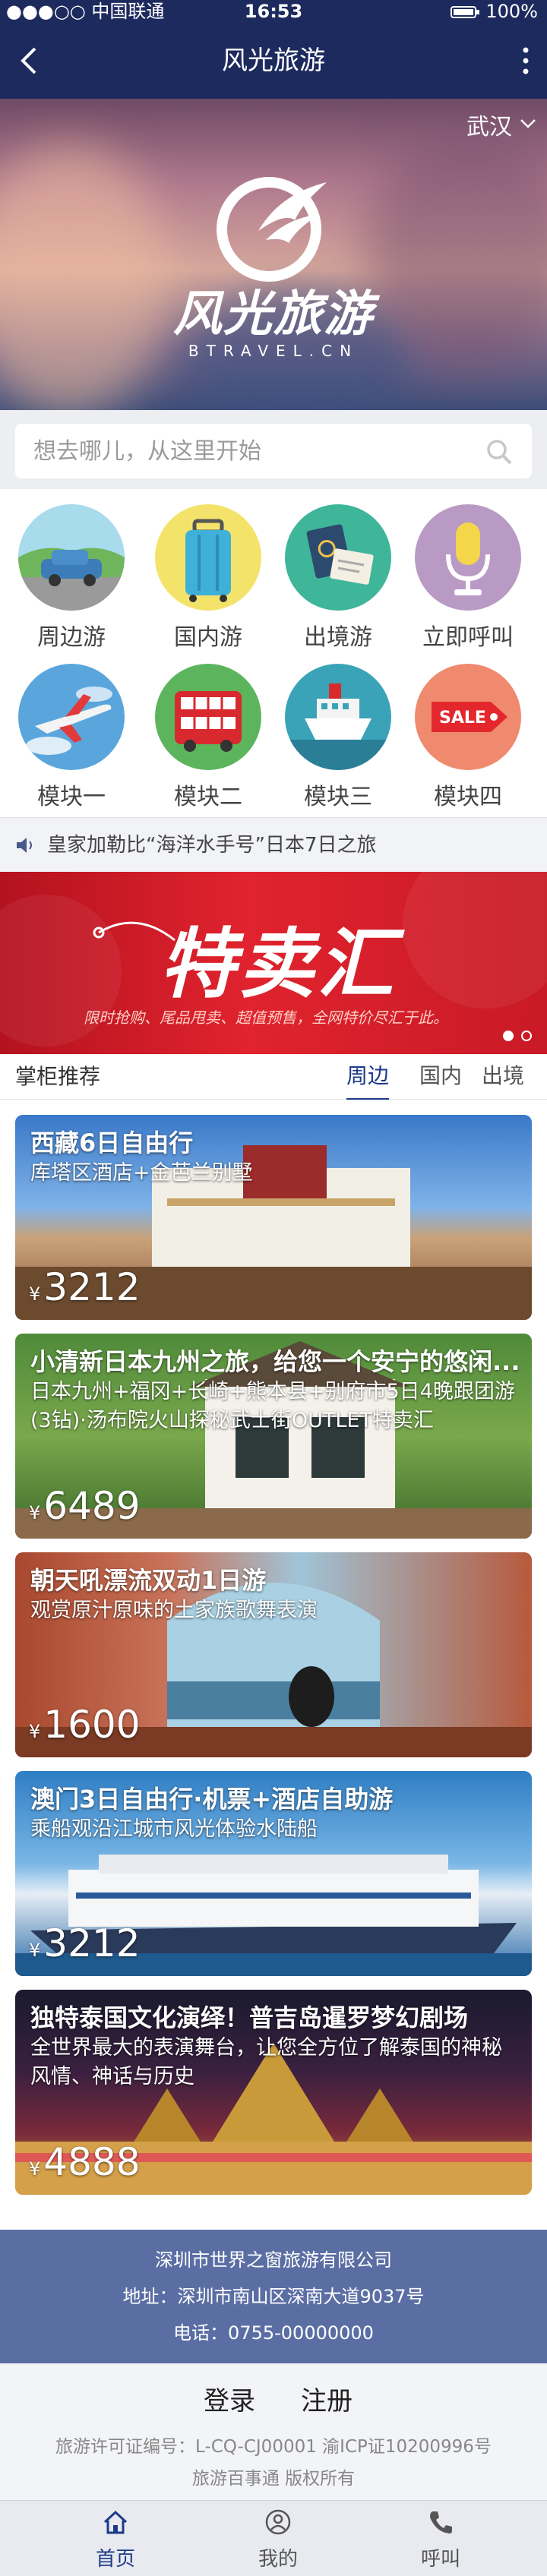 The image size is (547, 2576). Describe the element at coordinates (273, 1655) in the screenshot. I see `product-card: 朝天吼漂流双动1日游 观赏原汁原味的土家族歌舞表演 ¥1600` at that location.